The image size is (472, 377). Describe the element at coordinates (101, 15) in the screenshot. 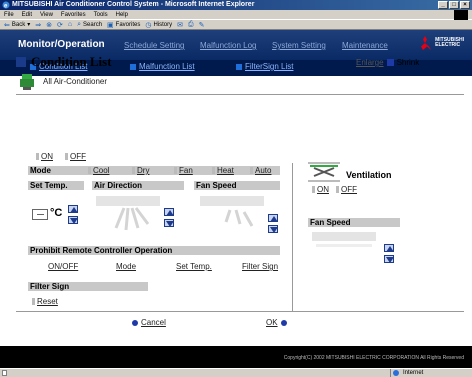

I see `menu-tools: Tools` at that location.